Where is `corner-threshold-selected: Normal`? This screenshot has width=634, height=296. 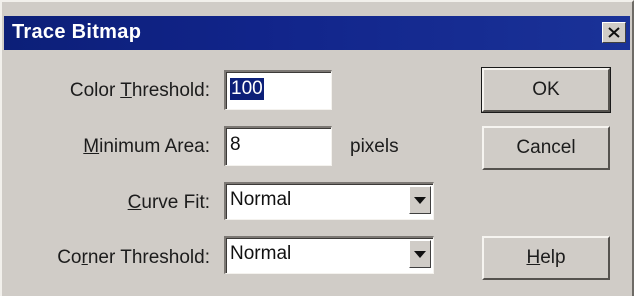
corner-threshold-selected: Normal is located at coordinates (261, 253).